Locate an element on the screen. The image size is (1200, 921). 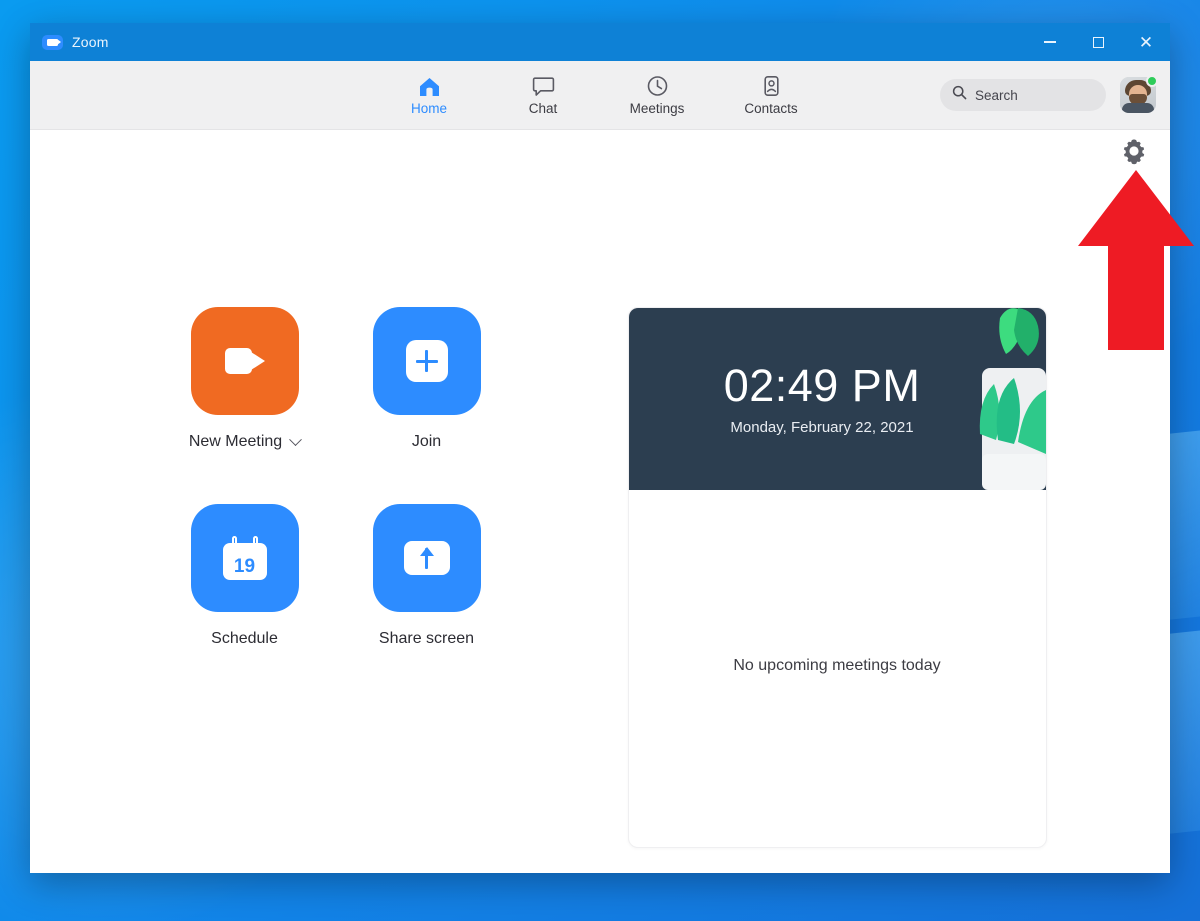
window-controls: ✕ is located at coordinates (1098, 42).